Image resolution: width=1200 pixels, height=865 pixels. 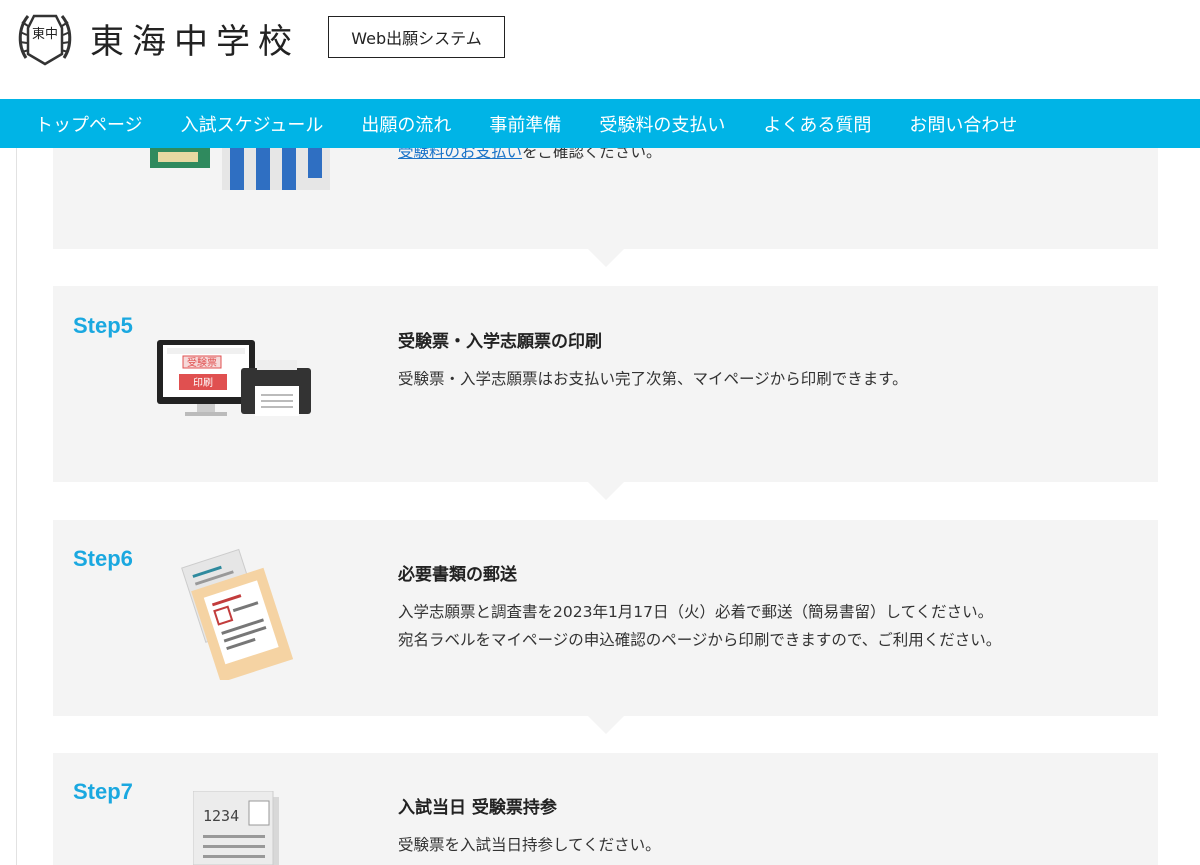 I want to click on school-logo-icon: 東中, so click(x=45, y=39).